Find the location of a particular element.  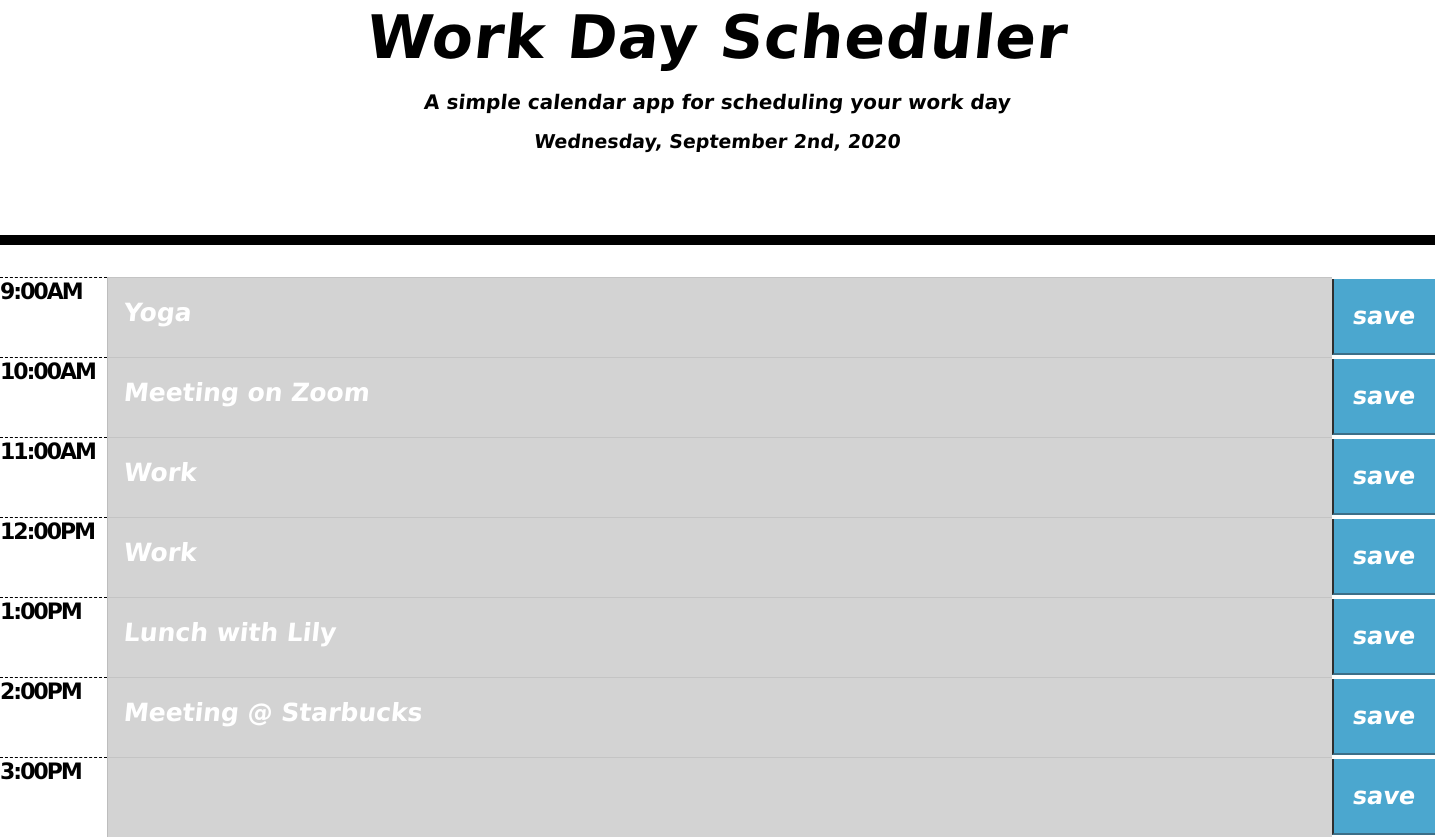

current-day: Wednesday, September 2nd, 2020 is located at coordinates (717, 142).